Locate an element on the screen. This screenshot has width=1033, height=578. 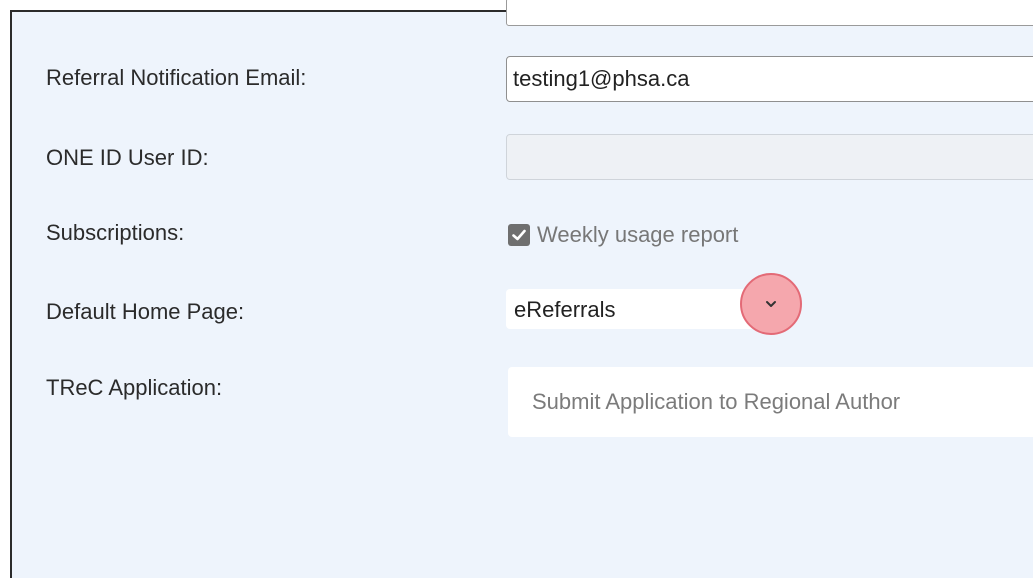
chevron-down-icon is located at coordinates (771, 304).